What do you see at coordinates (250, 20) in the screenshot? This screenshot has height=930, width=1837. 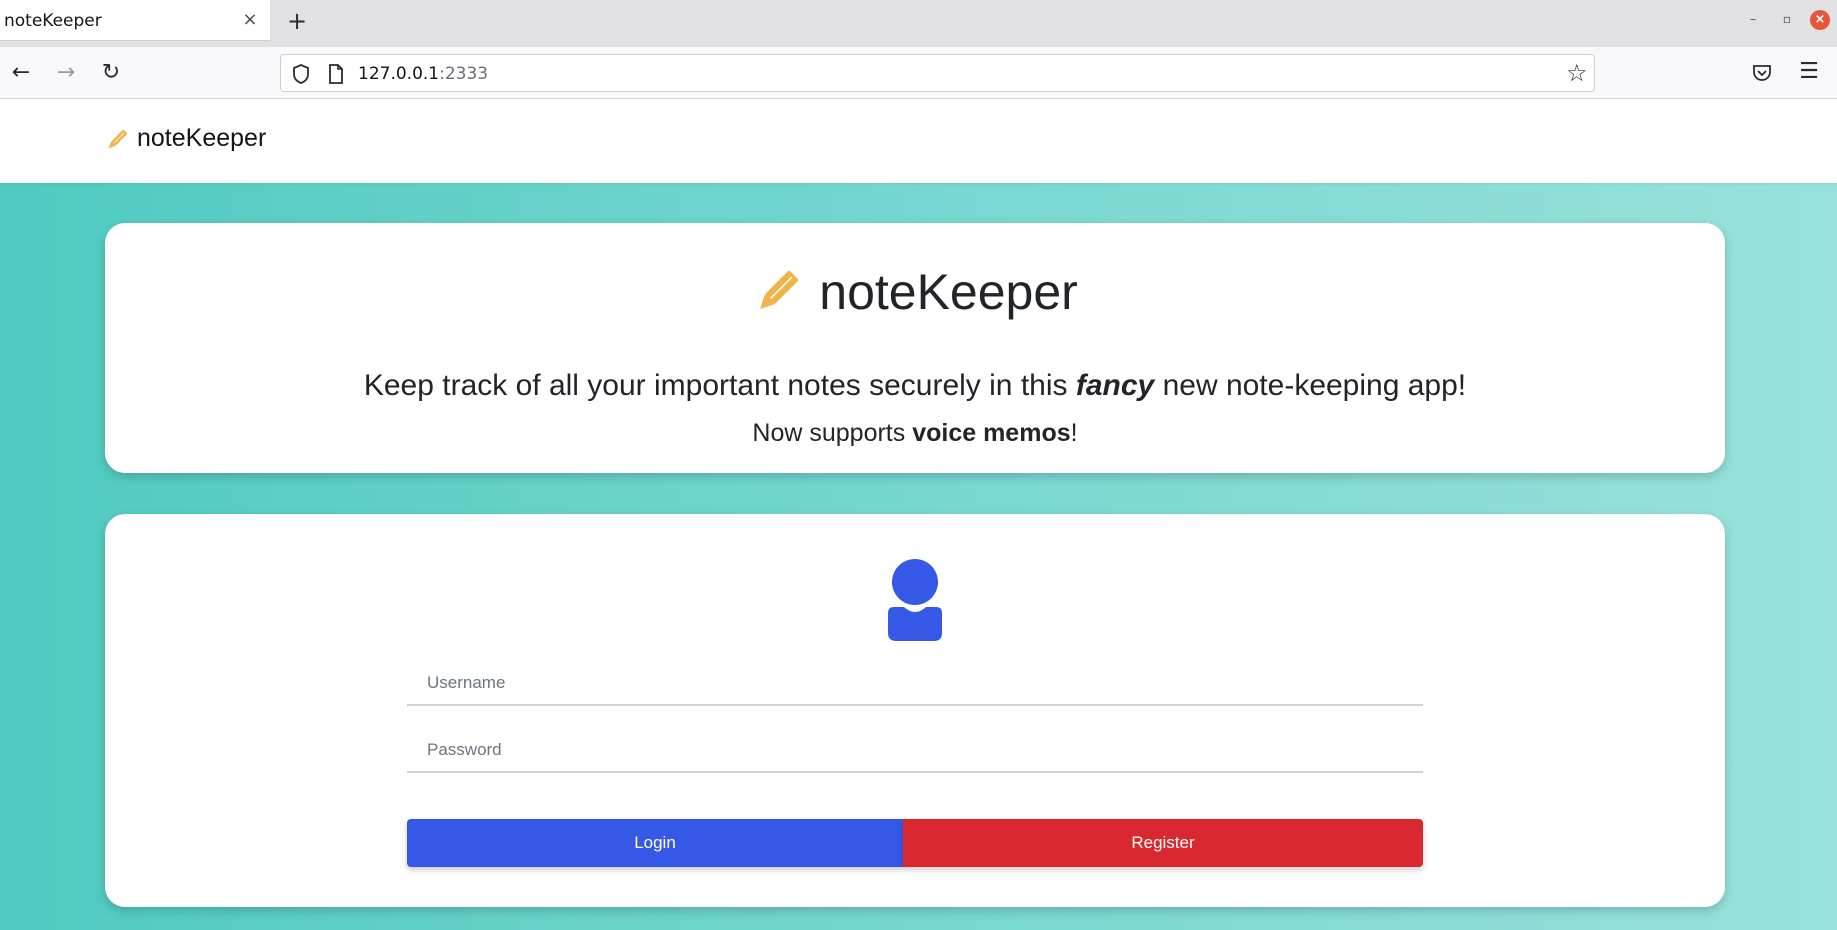 I see `tab-close-icon: ×` at bounding box center [250, 20].